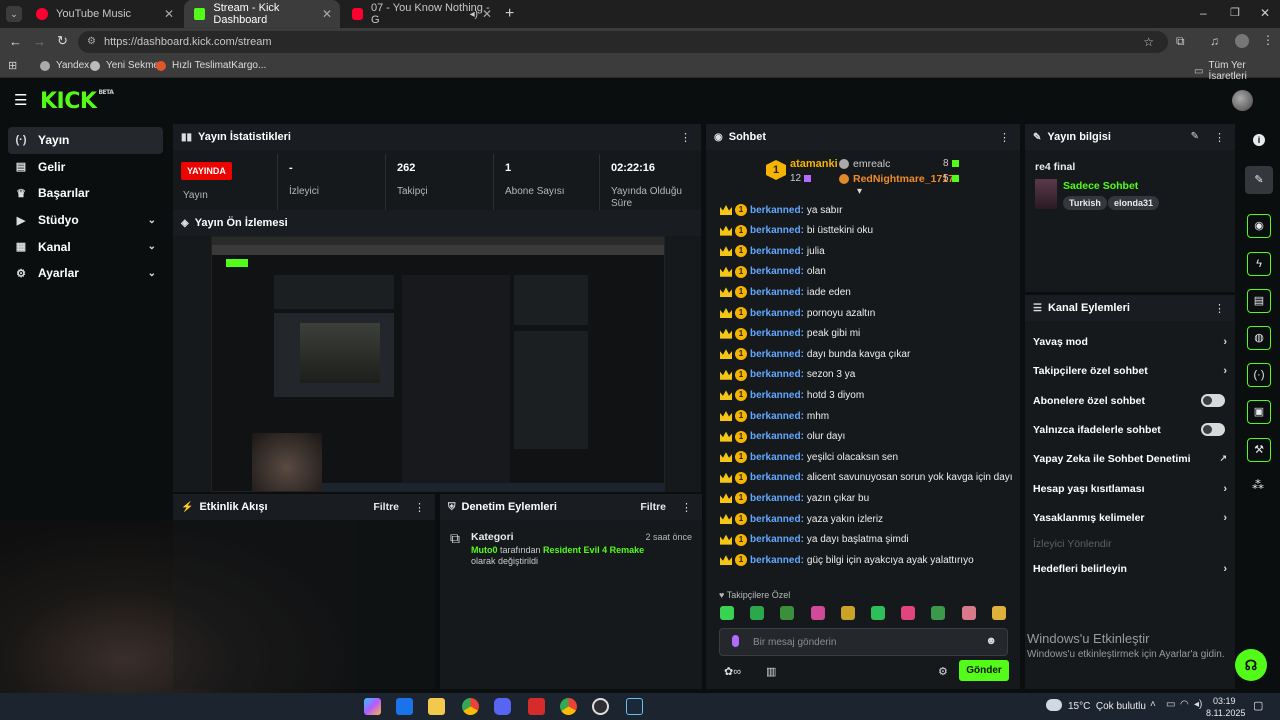  What do you see at coordinates (438, 364) in the screenshot?
I see `stream-video` at bounding box center [438, 364].